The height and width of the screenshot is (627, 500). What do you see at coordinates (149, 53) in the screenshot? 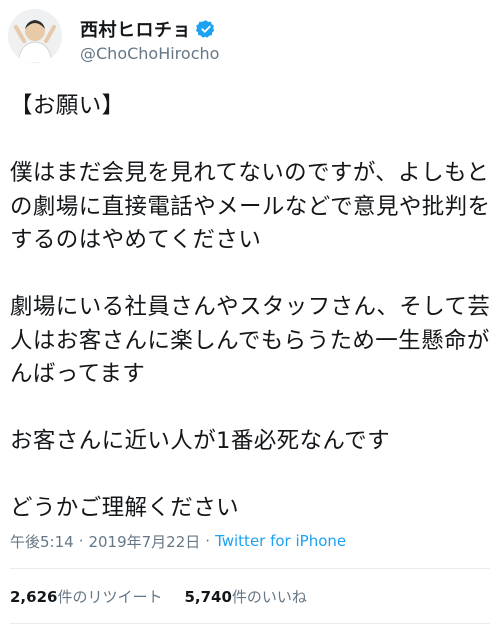
I see `user-handle: @ChoChoHirocho` at bounding box center [149, 53].